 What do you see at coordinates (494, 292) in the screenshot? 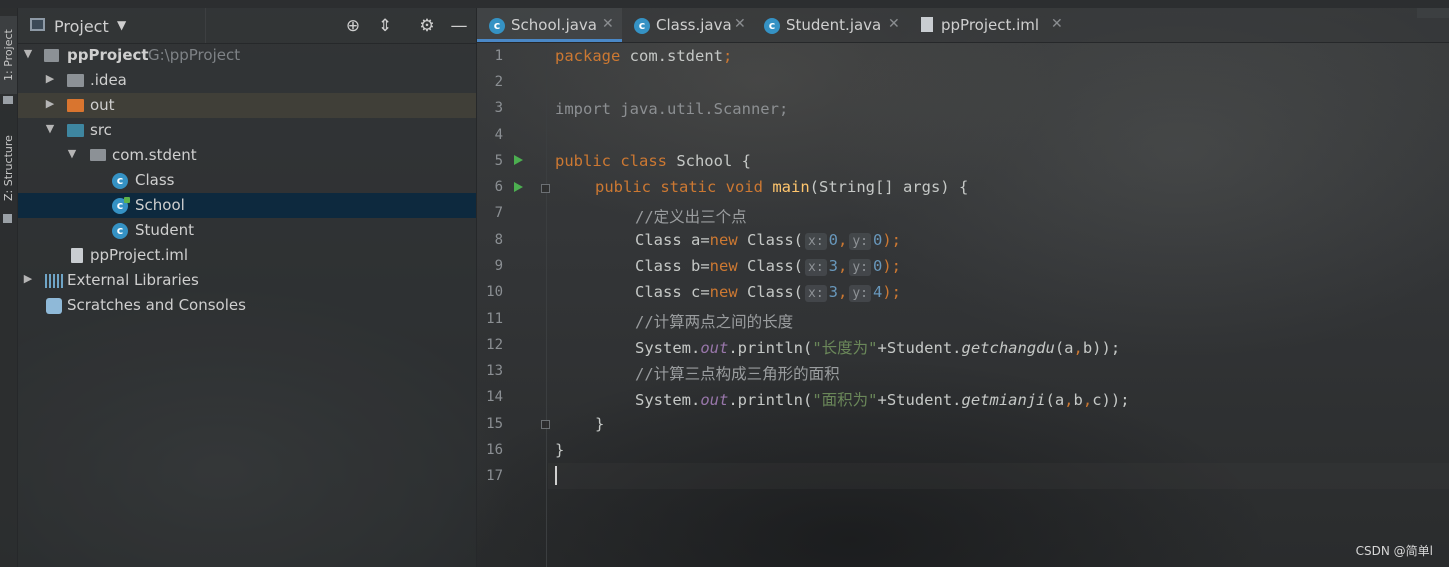
I see `line-number: 10` at bounding box center [494, 292].